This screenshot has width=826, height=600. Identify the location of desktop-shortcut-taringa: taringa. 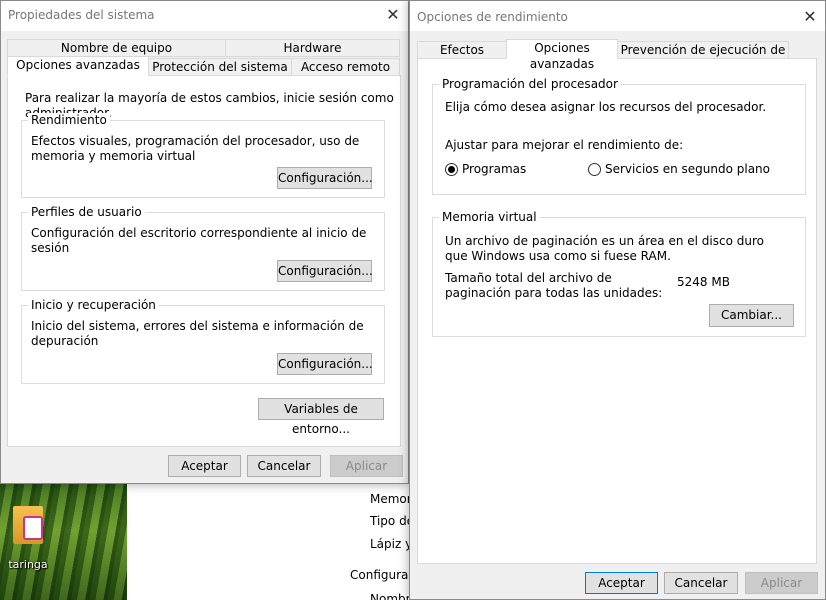
(28, 538).